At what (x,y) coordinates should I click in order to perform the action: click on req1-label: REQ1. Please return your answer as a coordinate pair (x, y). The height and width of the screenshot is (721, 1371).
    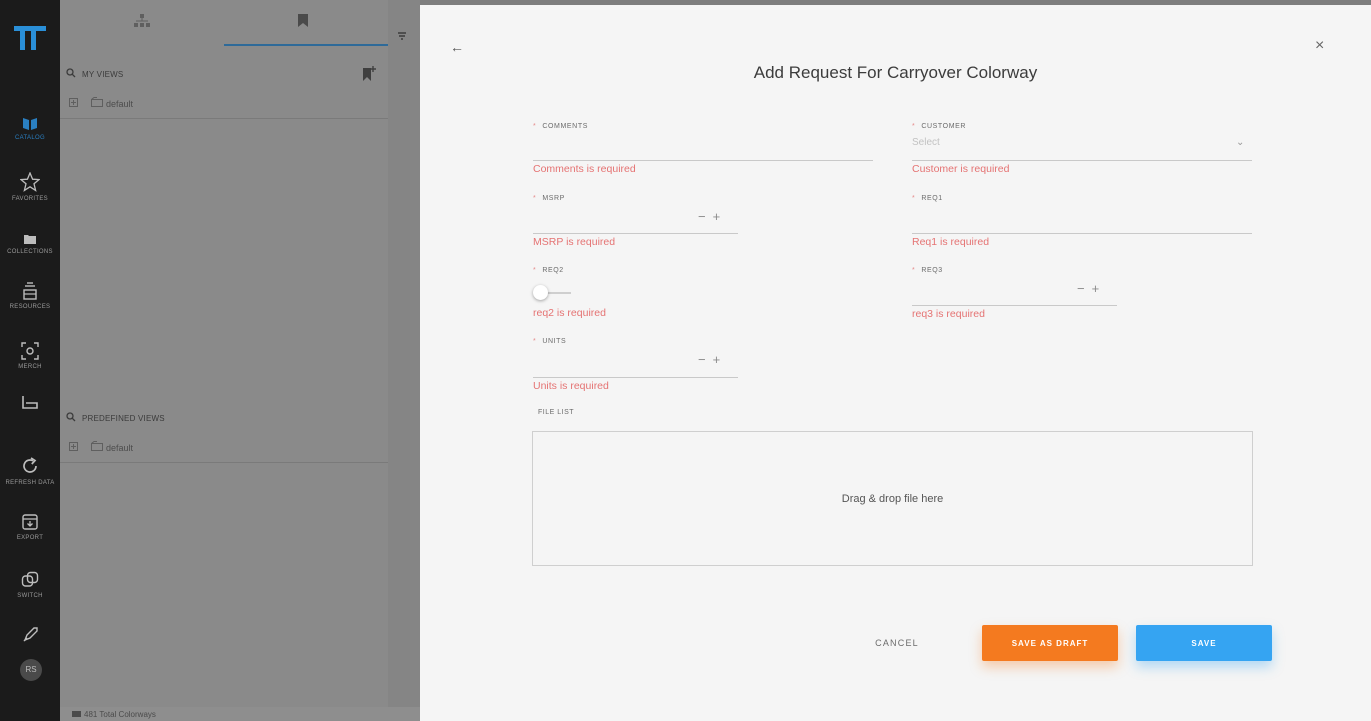
    Looking at the image, I should click on (932, 198).